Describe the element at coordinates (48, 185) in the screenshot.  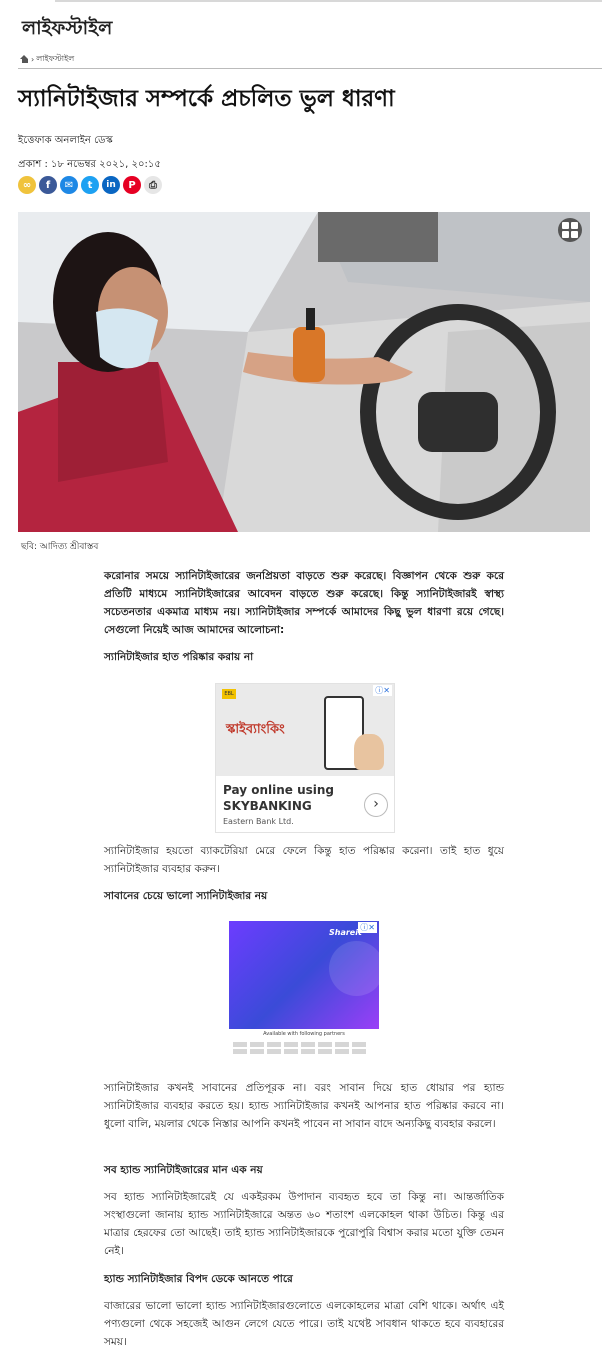
I see `facebook-icon: f` at that location.